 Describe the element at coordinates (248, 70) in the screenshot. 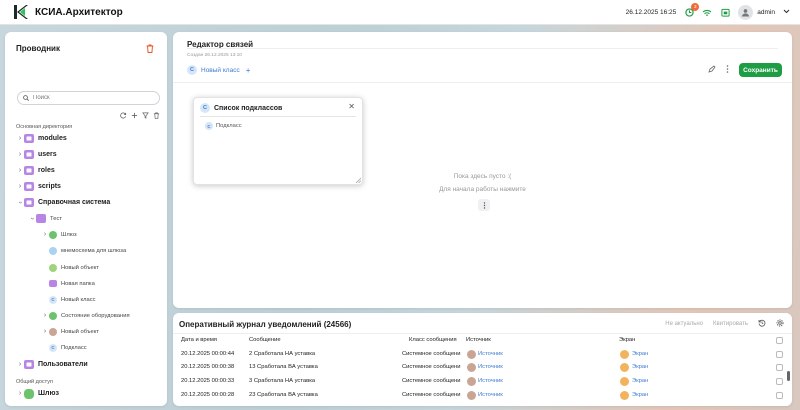

I see `add-tab-icon: +` at that location.